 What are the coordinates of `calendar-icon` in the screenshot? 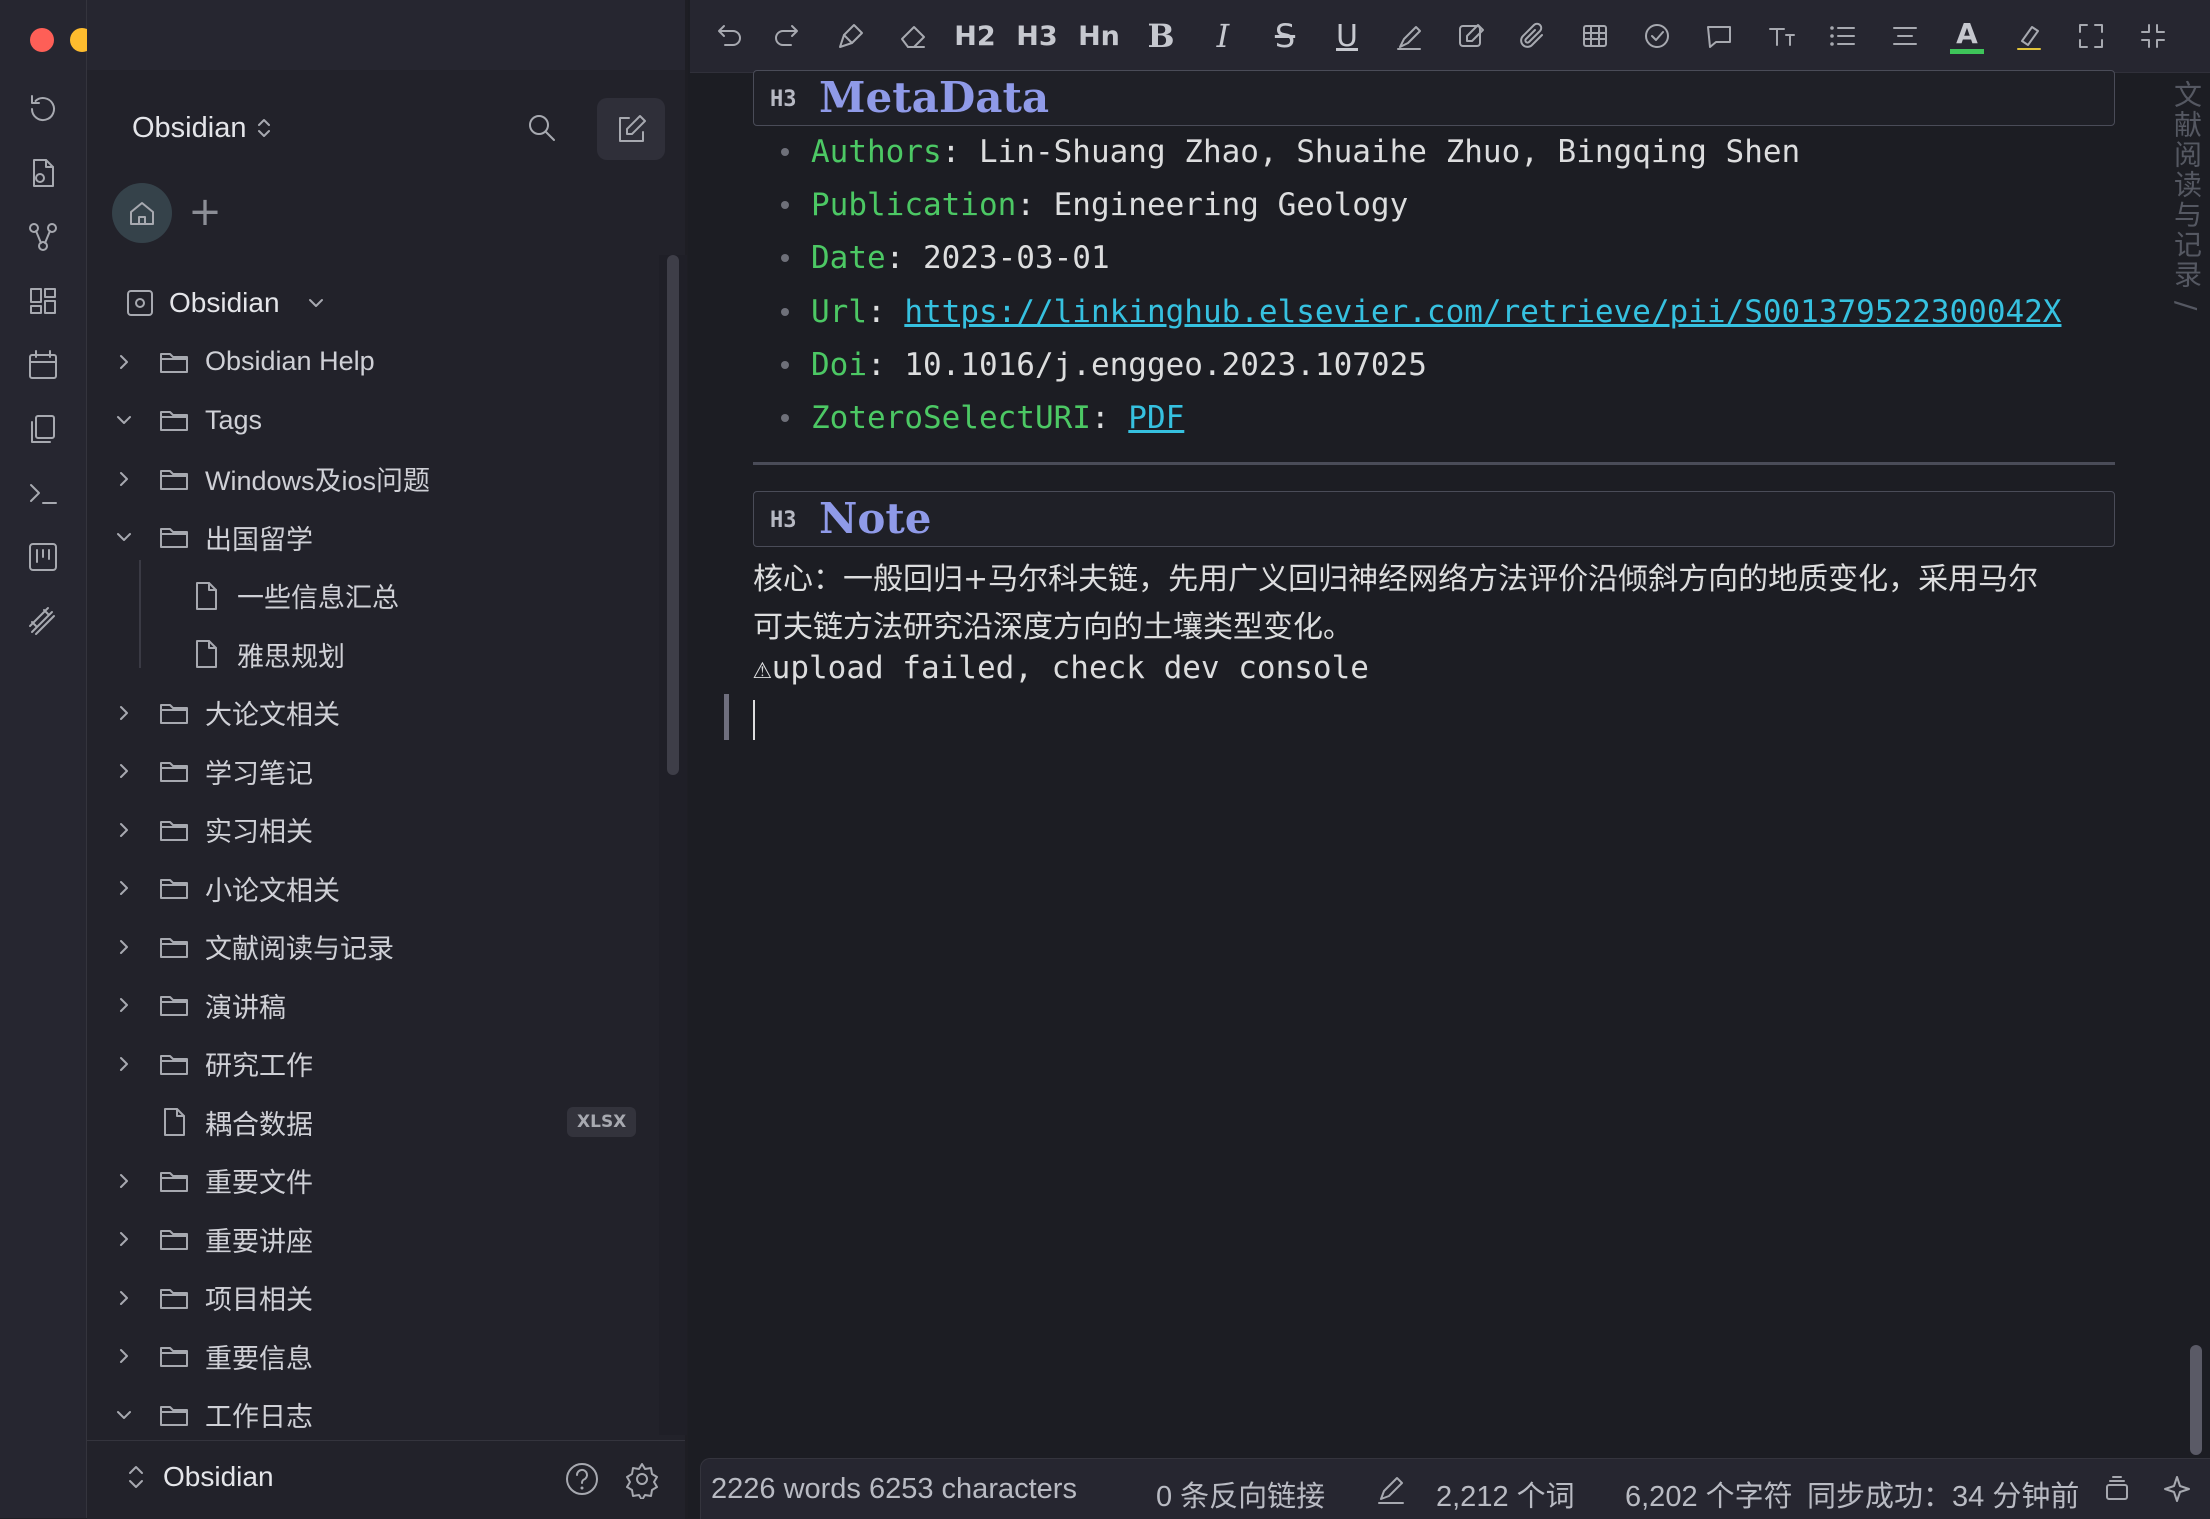 It's located at (43, 365).